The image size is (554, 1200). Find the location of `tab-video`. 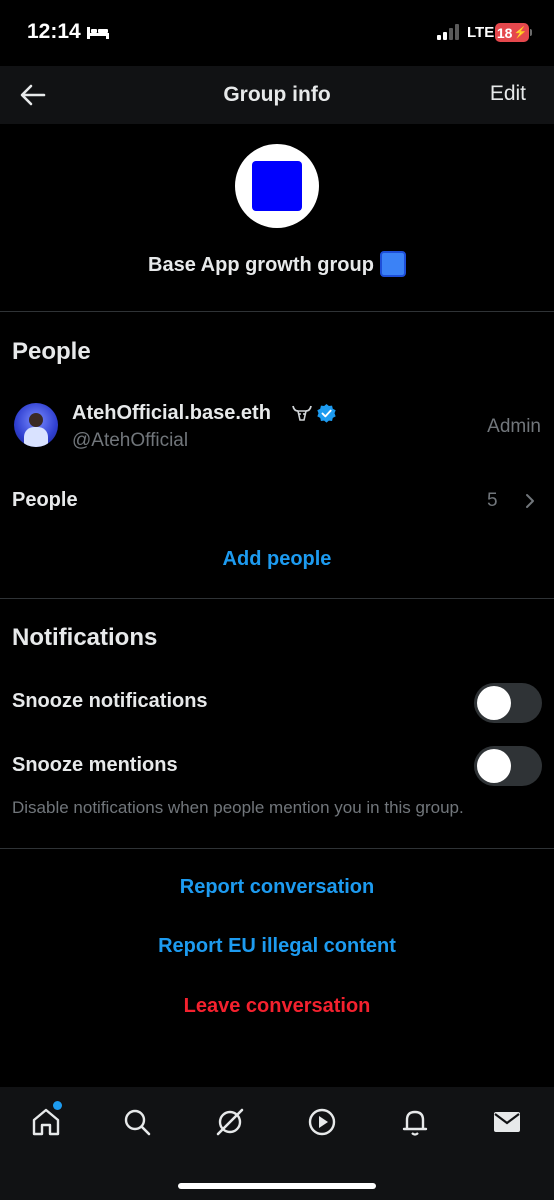

tab-video is located at coordinates (322, 1122).